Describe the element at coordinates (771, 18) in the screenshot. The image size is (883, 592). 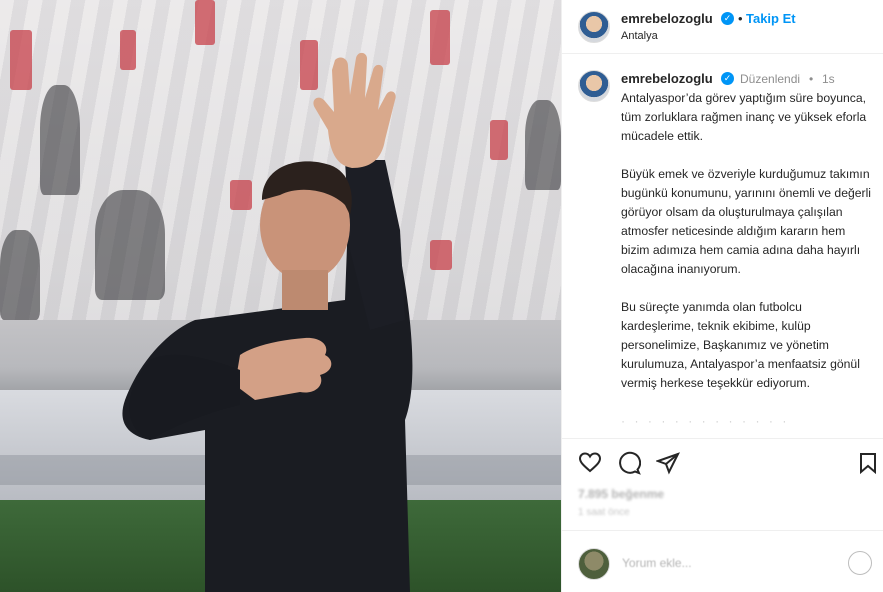
I see `follow-button: Takip Et` at that location.